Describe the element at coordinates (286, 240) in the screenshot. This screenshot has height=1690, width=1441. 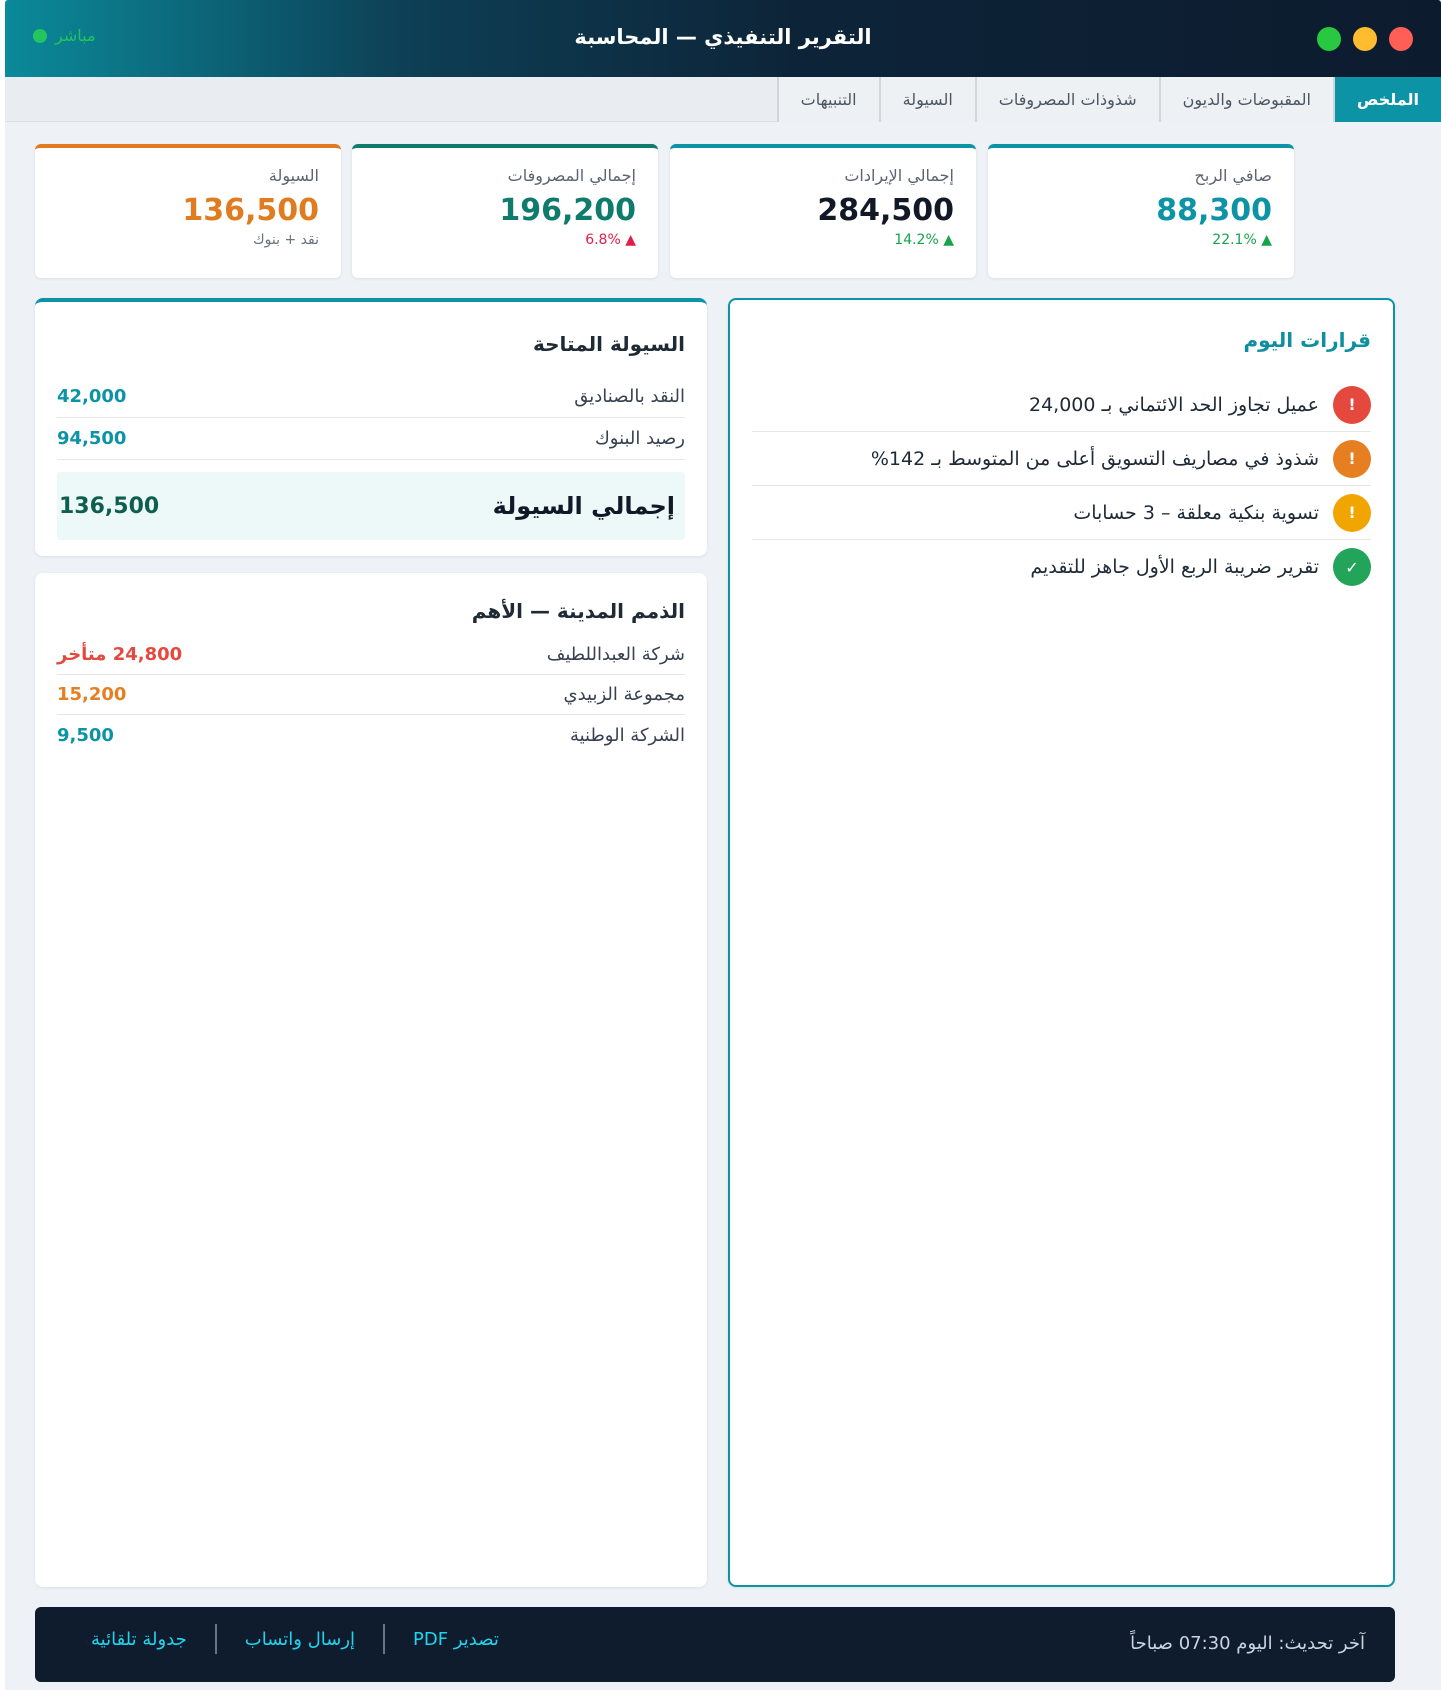
I see `kpi-subtitle: نقد + بنوك` at that location.